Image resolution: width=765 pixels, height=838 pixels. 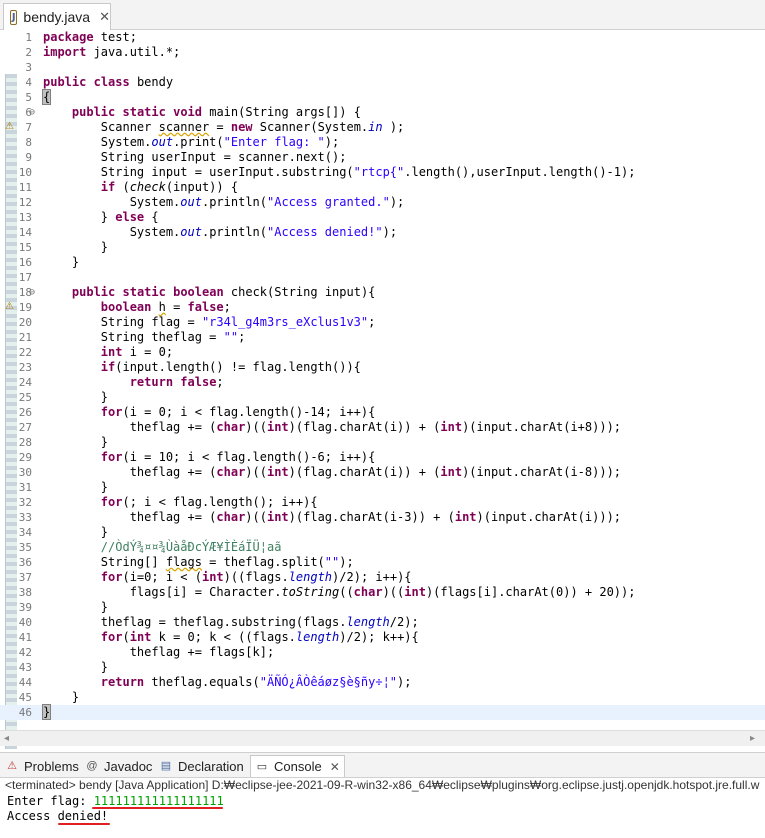 I want to click on code-token: "ÄÑÓ¿ÂÒêáøz§è§ñy÷¦", so click(x=328, y=682).